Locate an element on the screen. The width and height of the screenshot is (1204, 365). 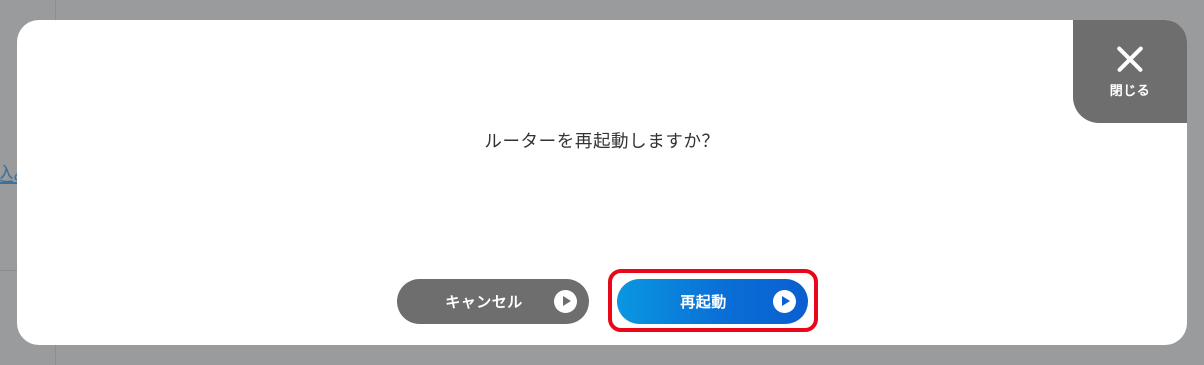
confirm-message: ルーターを再起動しますか？ is located at coordinates (602, 142).